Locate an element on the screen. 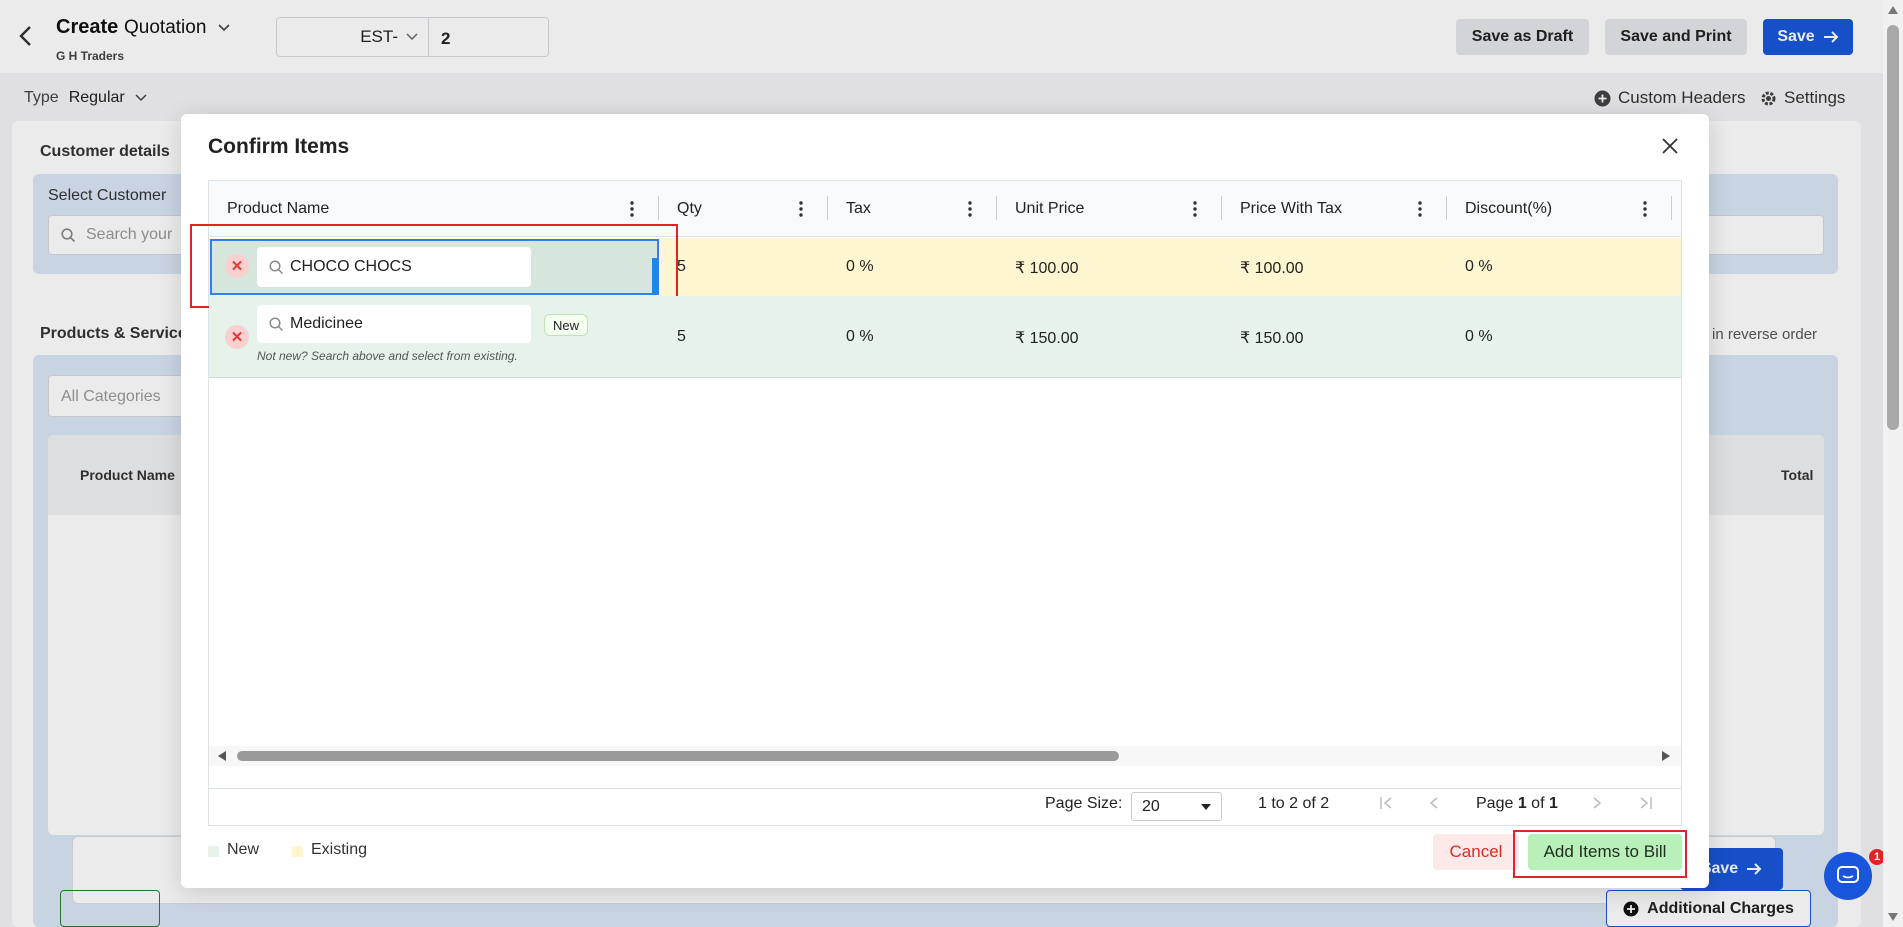  product-name-value: Medicinee is located at coordinates (326, 323).